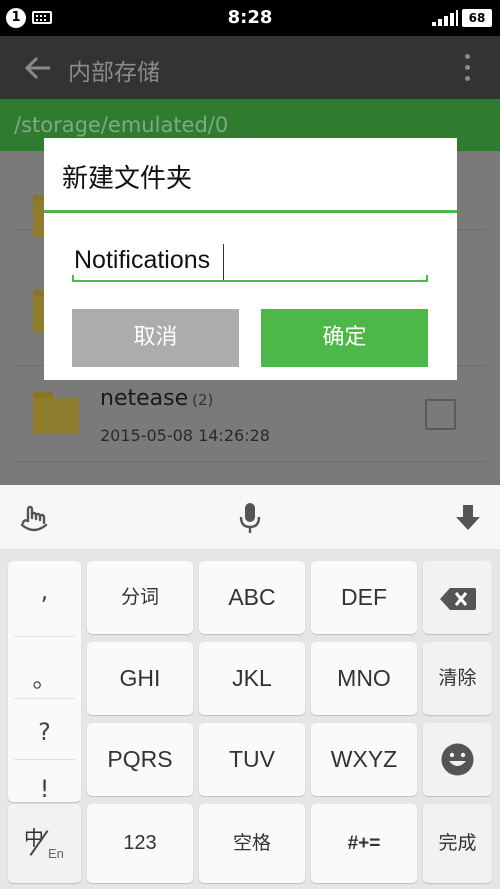  Describe the element at coordinates (127, 179) in the screenshot. I see `dialog-title: 新建文件夹` at that location.